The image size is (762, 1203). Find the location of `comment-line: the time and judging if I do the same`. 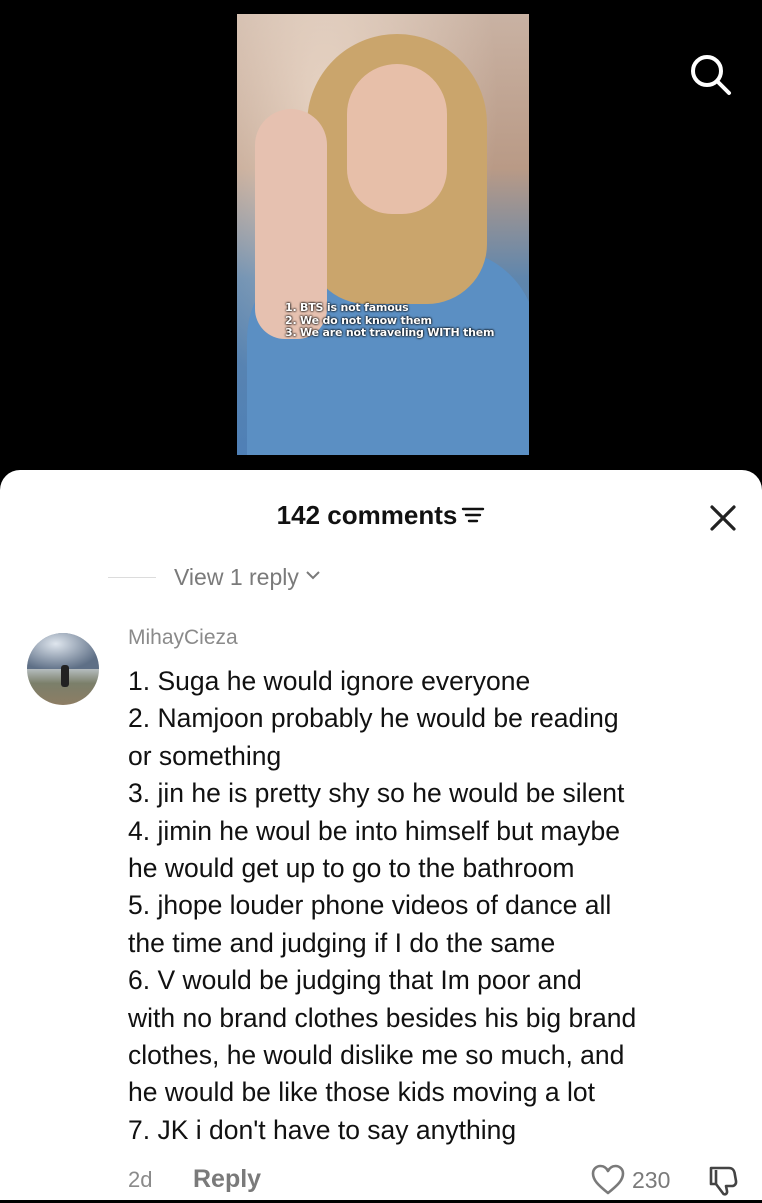

comment-line: the time and judging if I do the same is located at coordinates (342, 942).